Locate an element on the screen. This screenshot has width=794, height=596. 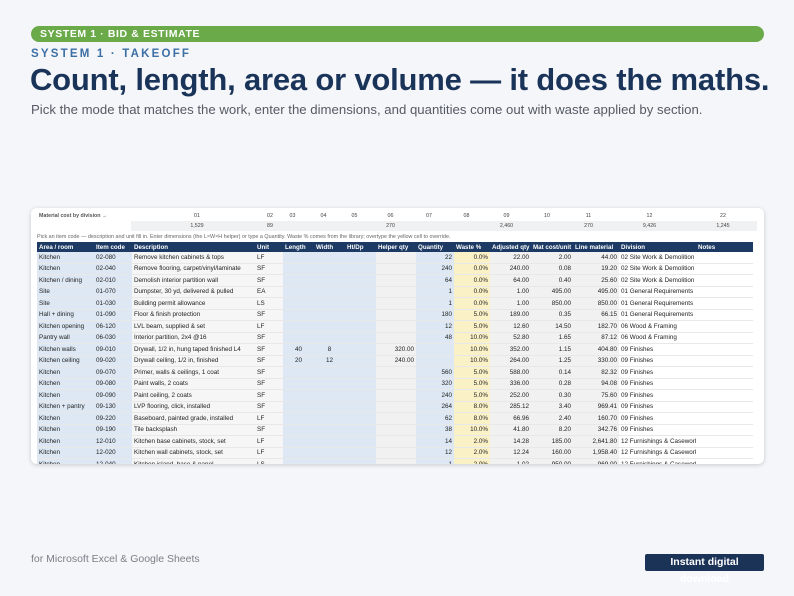
cell-width: 12 is located at coordinates (329, 361).